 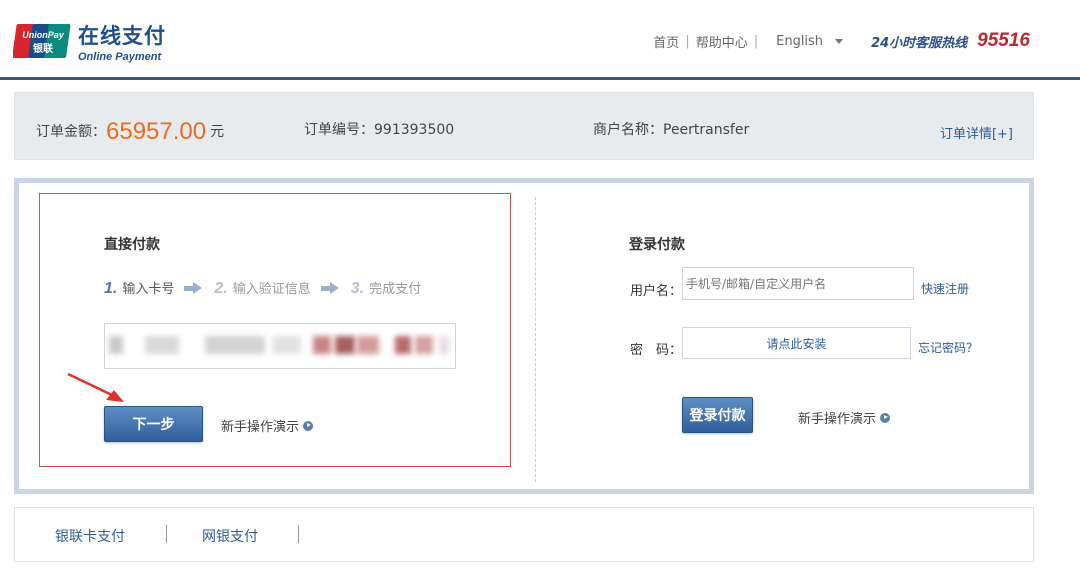 I want to click on chevron-down-icon, so click(x=839, y=41).